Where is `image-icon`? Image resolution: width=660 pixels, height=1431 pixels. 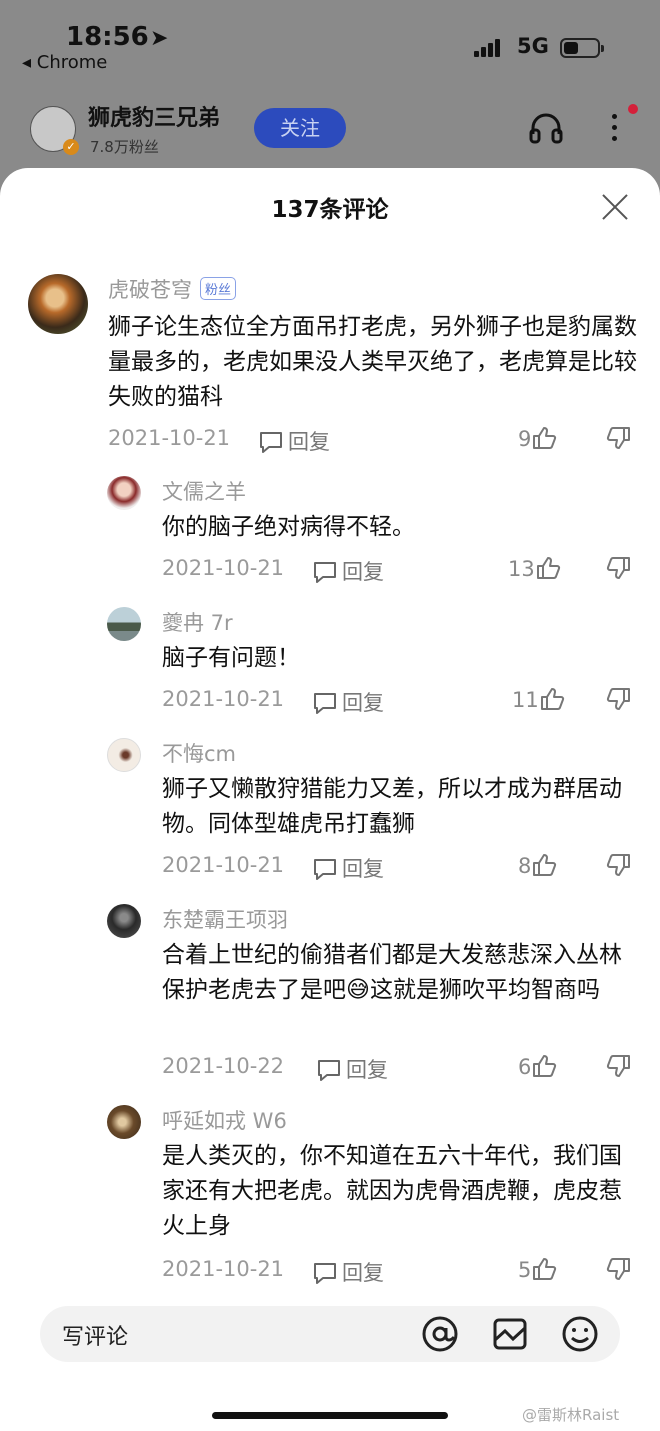
image-icon is located at coordinates (510, 1334).